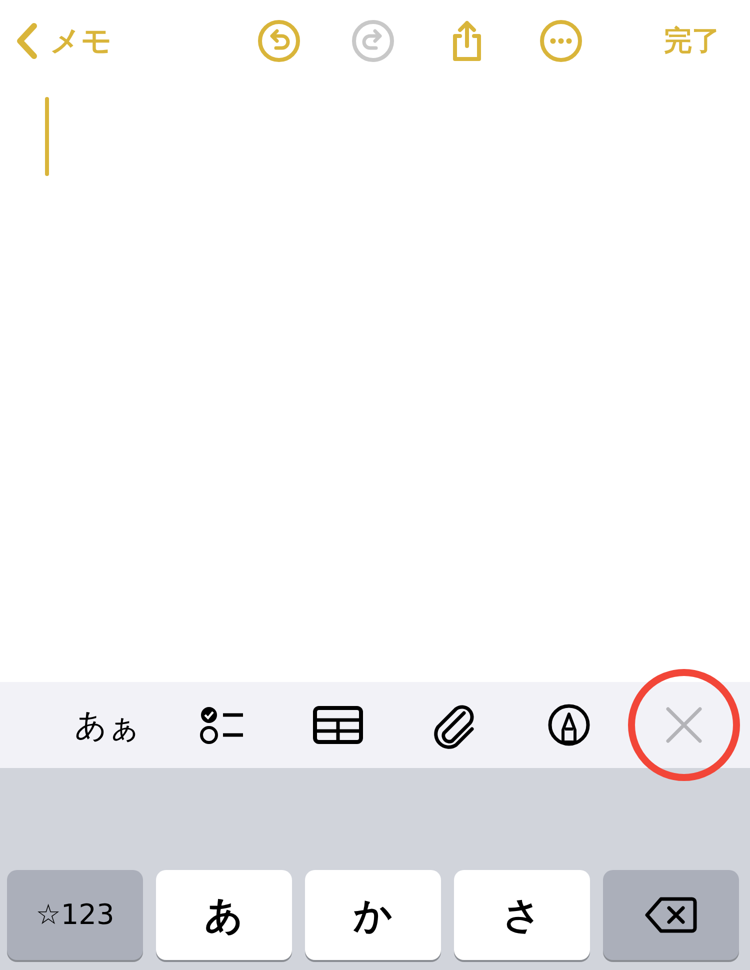 This screenshot has width=750, height=970. Describe the element at coordinates (373, 41) in the screenshot. I see `redo-icon` at that location.